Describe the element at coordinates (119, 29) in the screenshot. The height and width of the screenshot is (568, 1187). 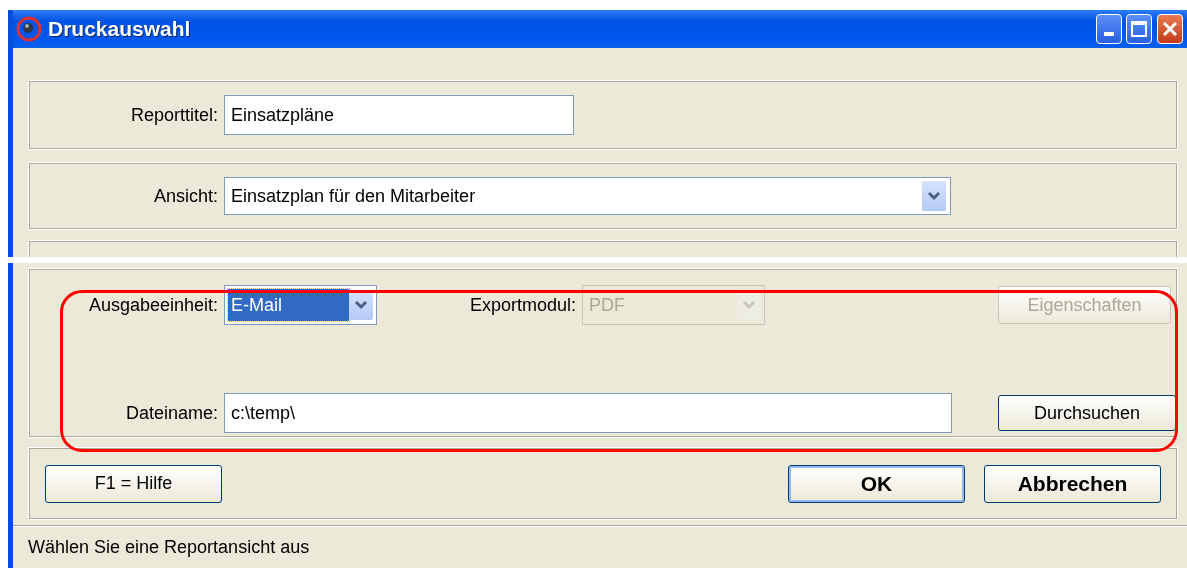
I see `window-title: Druckauswahl` at that location.